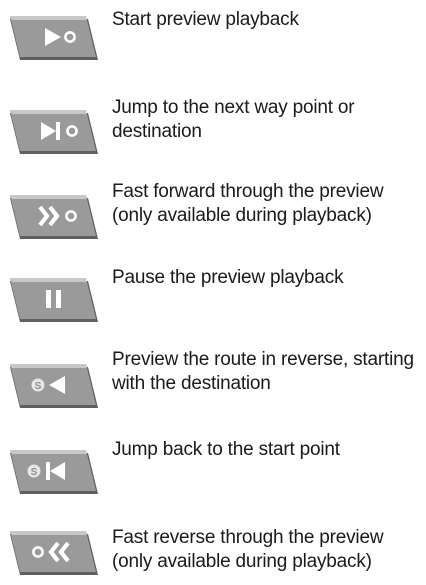  Describe the element at coordinates (226, 449) in the screenshot. I see `jump-to-start-description: Jump back to the start point` at that location.